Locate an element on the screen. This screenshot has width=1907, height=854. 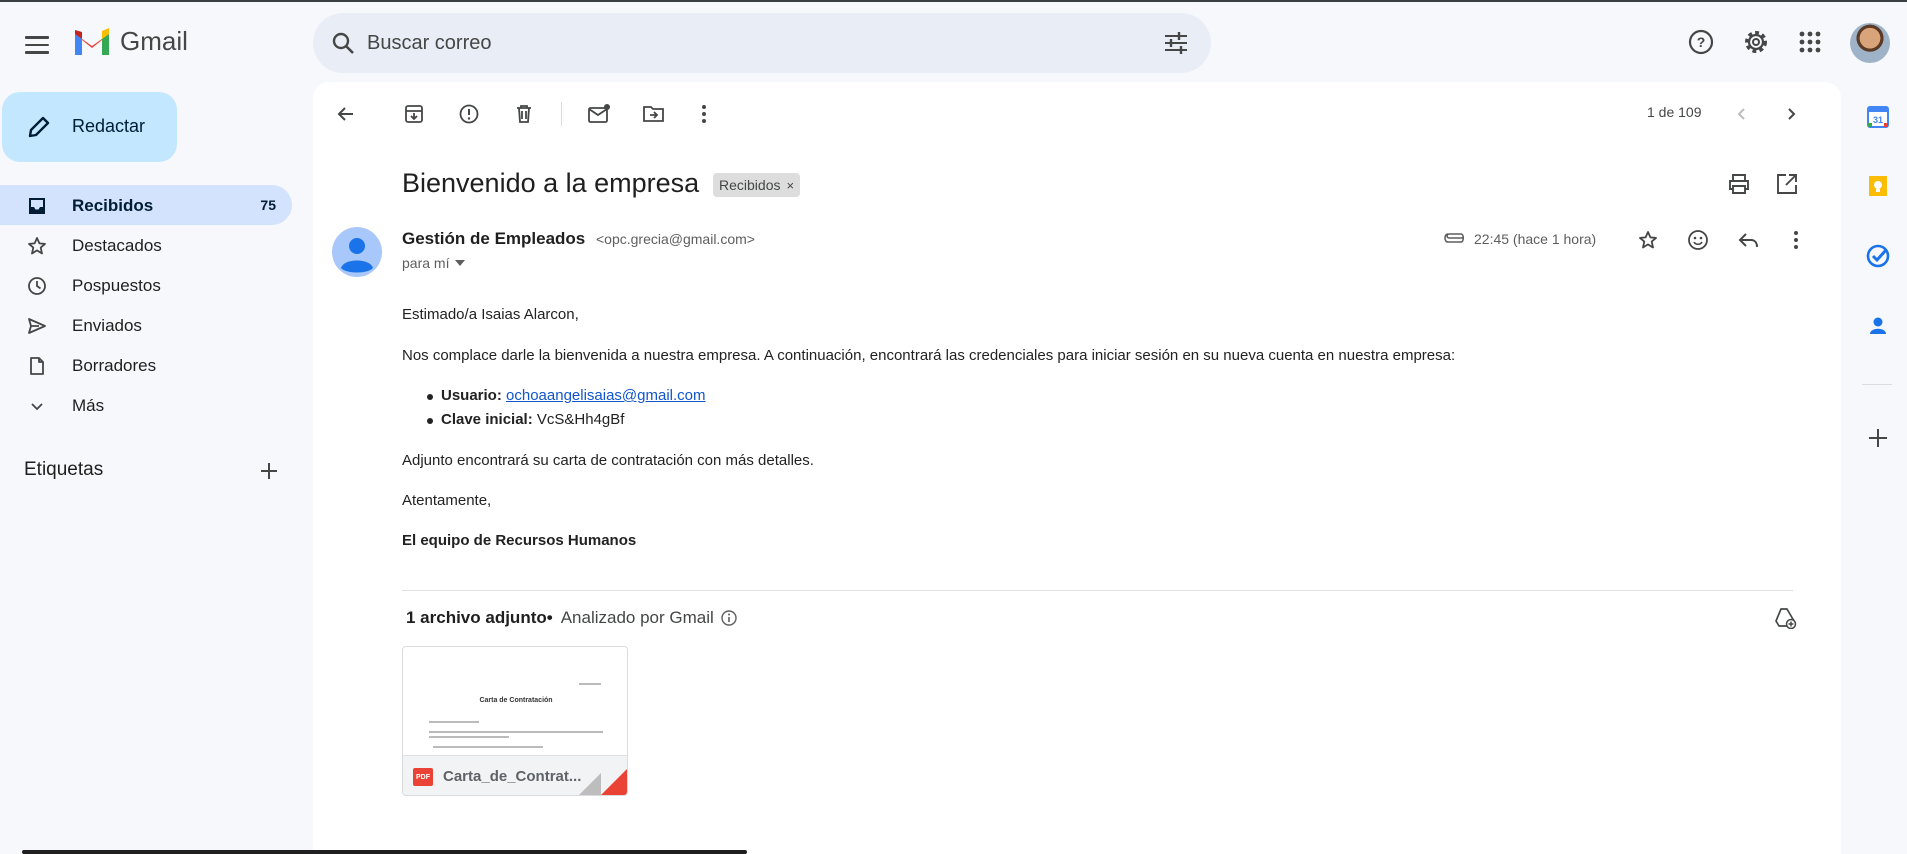
send-icon is located at coordinates (37, 326).